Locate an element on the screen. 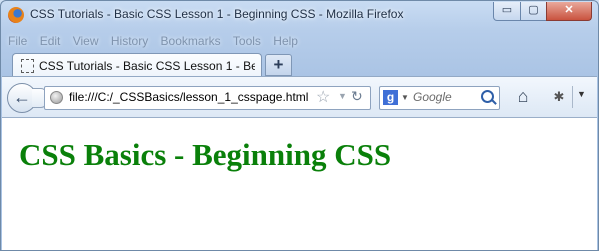  engine-dropdown-icon: ▼ is located at coordinates (405, 97).